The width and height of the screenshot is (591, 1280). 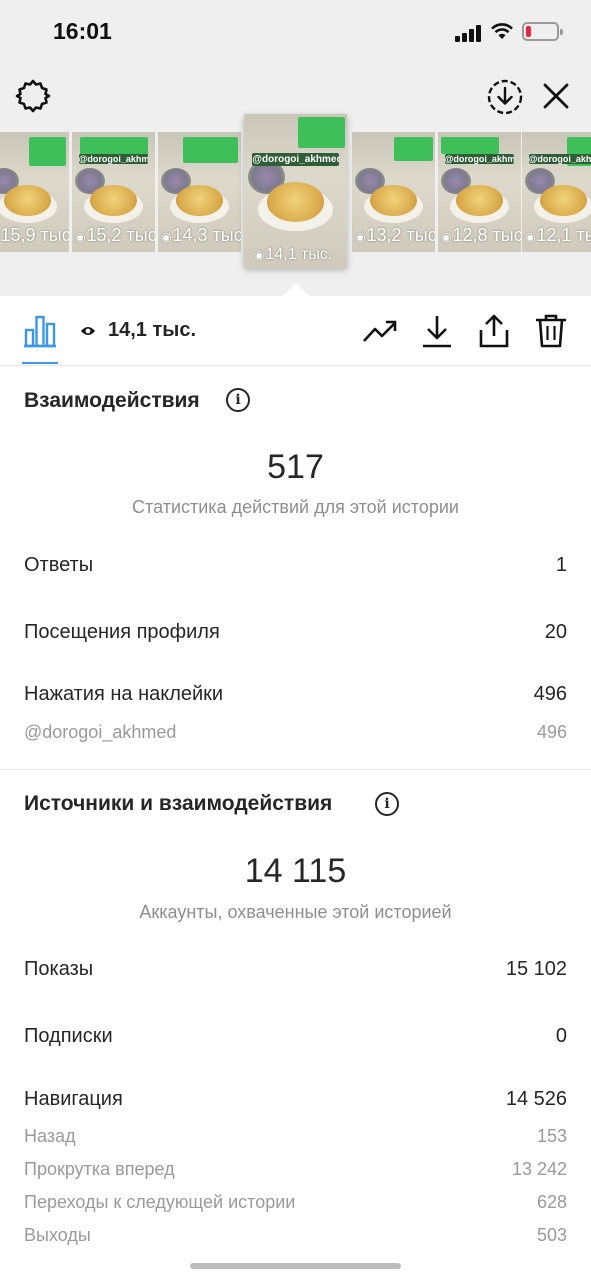 What do you see at coordinates (551, 732) in the screenshot?
I see `sticker-handle-value: 496` at bounding box center [551, 732].